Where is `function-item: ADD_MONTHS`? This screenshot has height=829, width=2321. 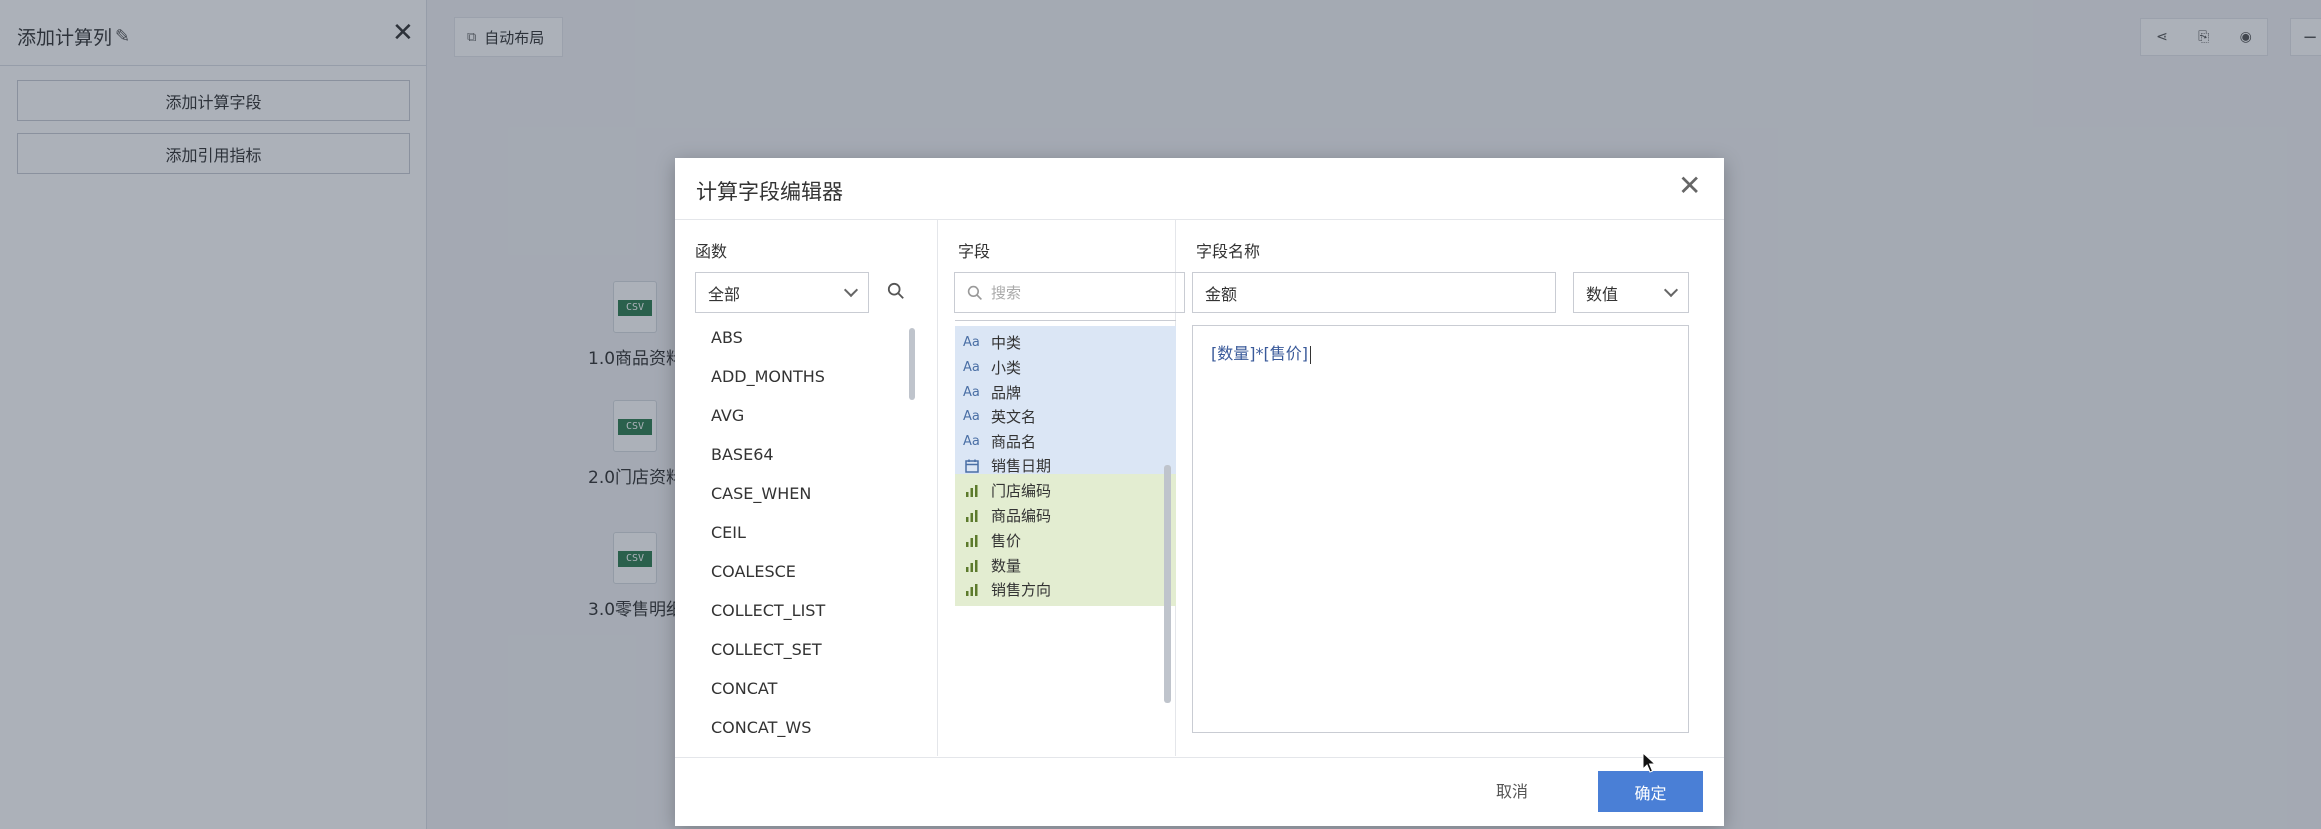
function-item: ADD_MONTHS is located at coordinates (768, 376).